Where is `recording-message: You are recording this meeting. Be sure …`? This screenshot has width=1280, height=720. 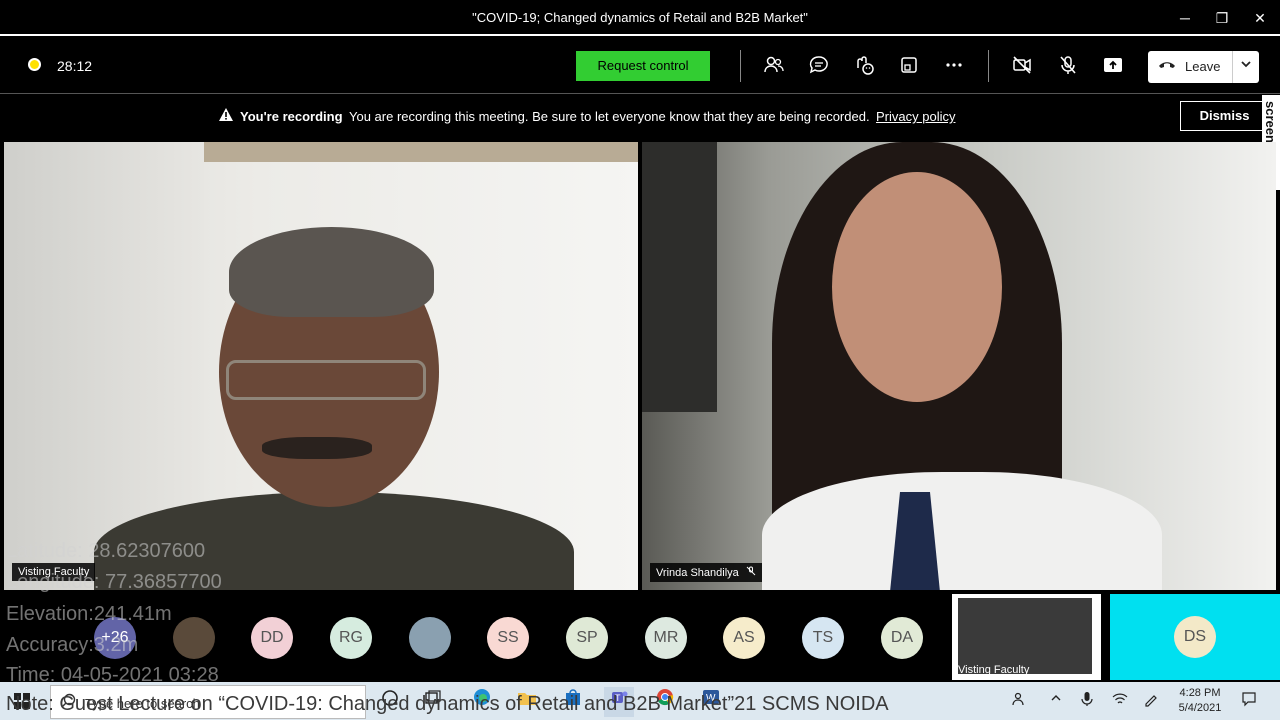
recording-message: You are recording this meeting. Be sure … is located at coordinates (609, 116).